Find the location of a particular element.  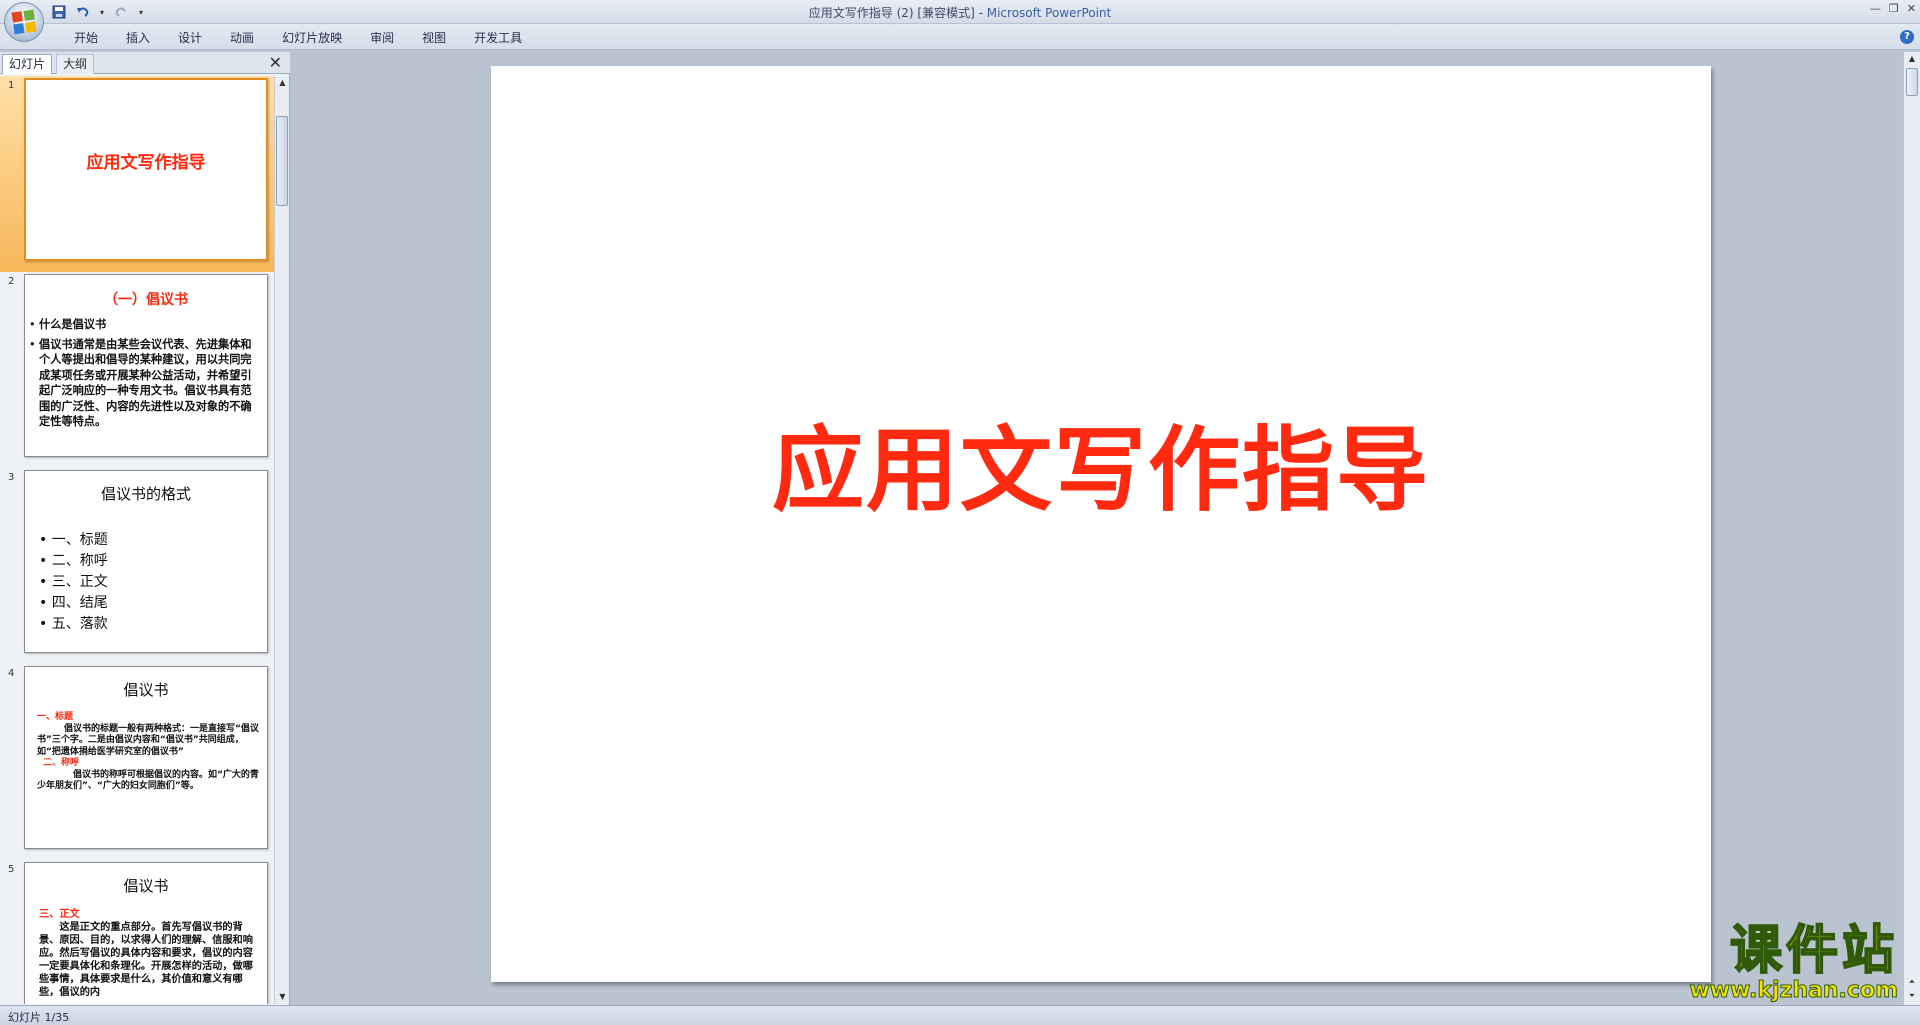

thumbnail-heading: （一）倡议书 is located at coordinates (146, 300).